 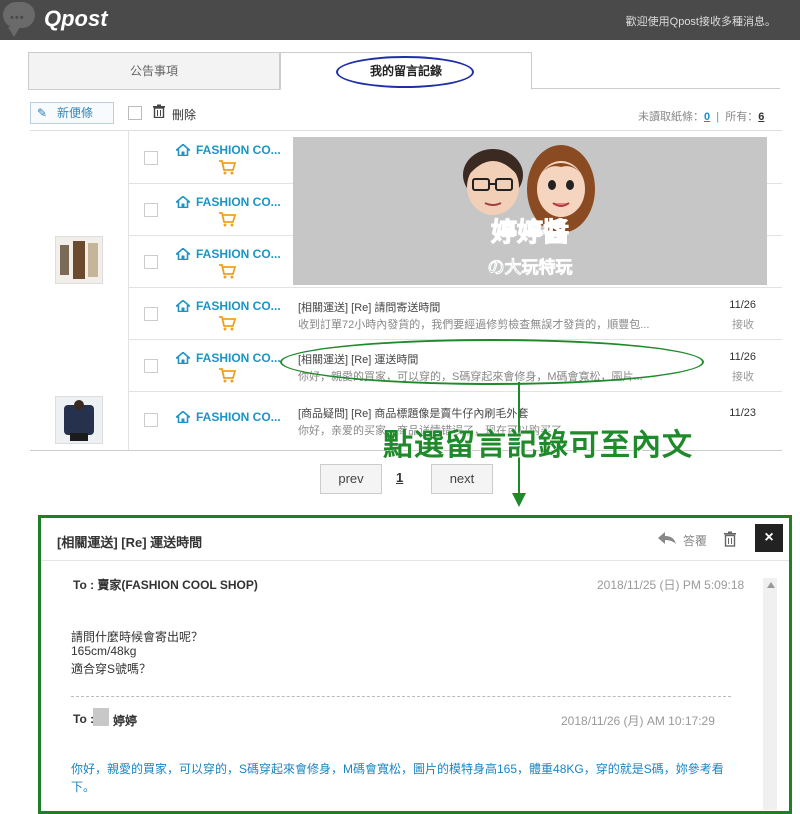 What do you see at coordinates (101, 717) in the screenshot?
I see `redacted-name-block` at bounding box center [101, 717].